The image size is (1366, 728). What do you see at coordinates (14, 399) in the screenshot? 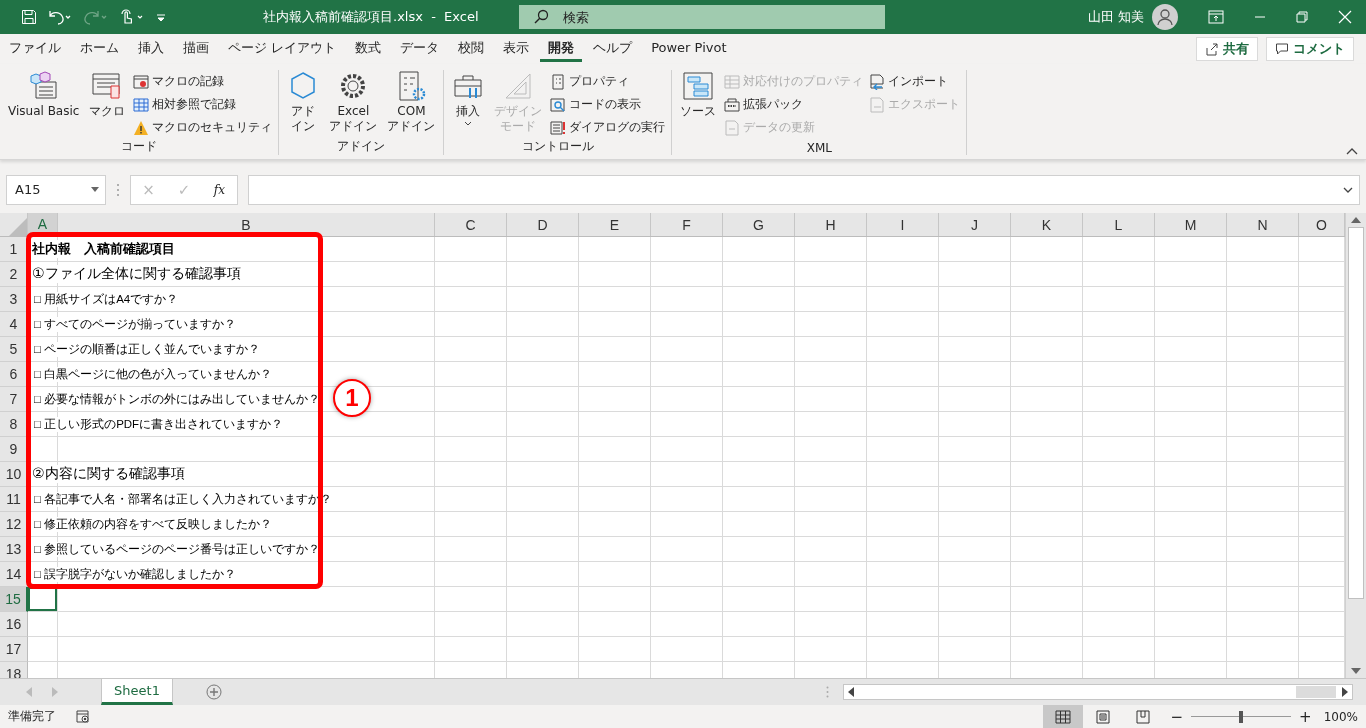
I see `row-header: 7` at bounding box center [14, 399].